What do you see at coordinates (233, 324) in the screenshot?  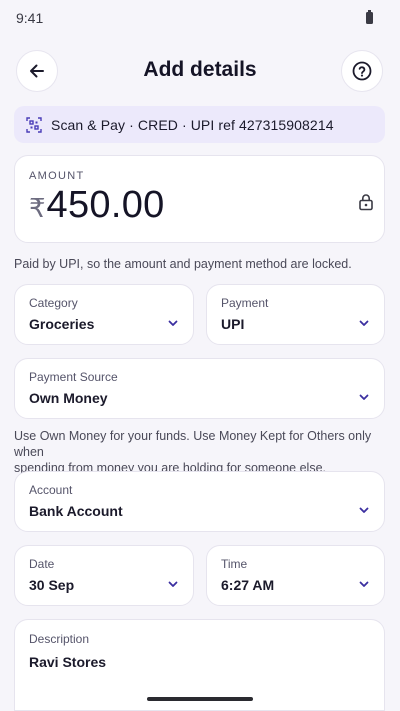 I see `payment-value: UPI` at bounding box center [233, 324].